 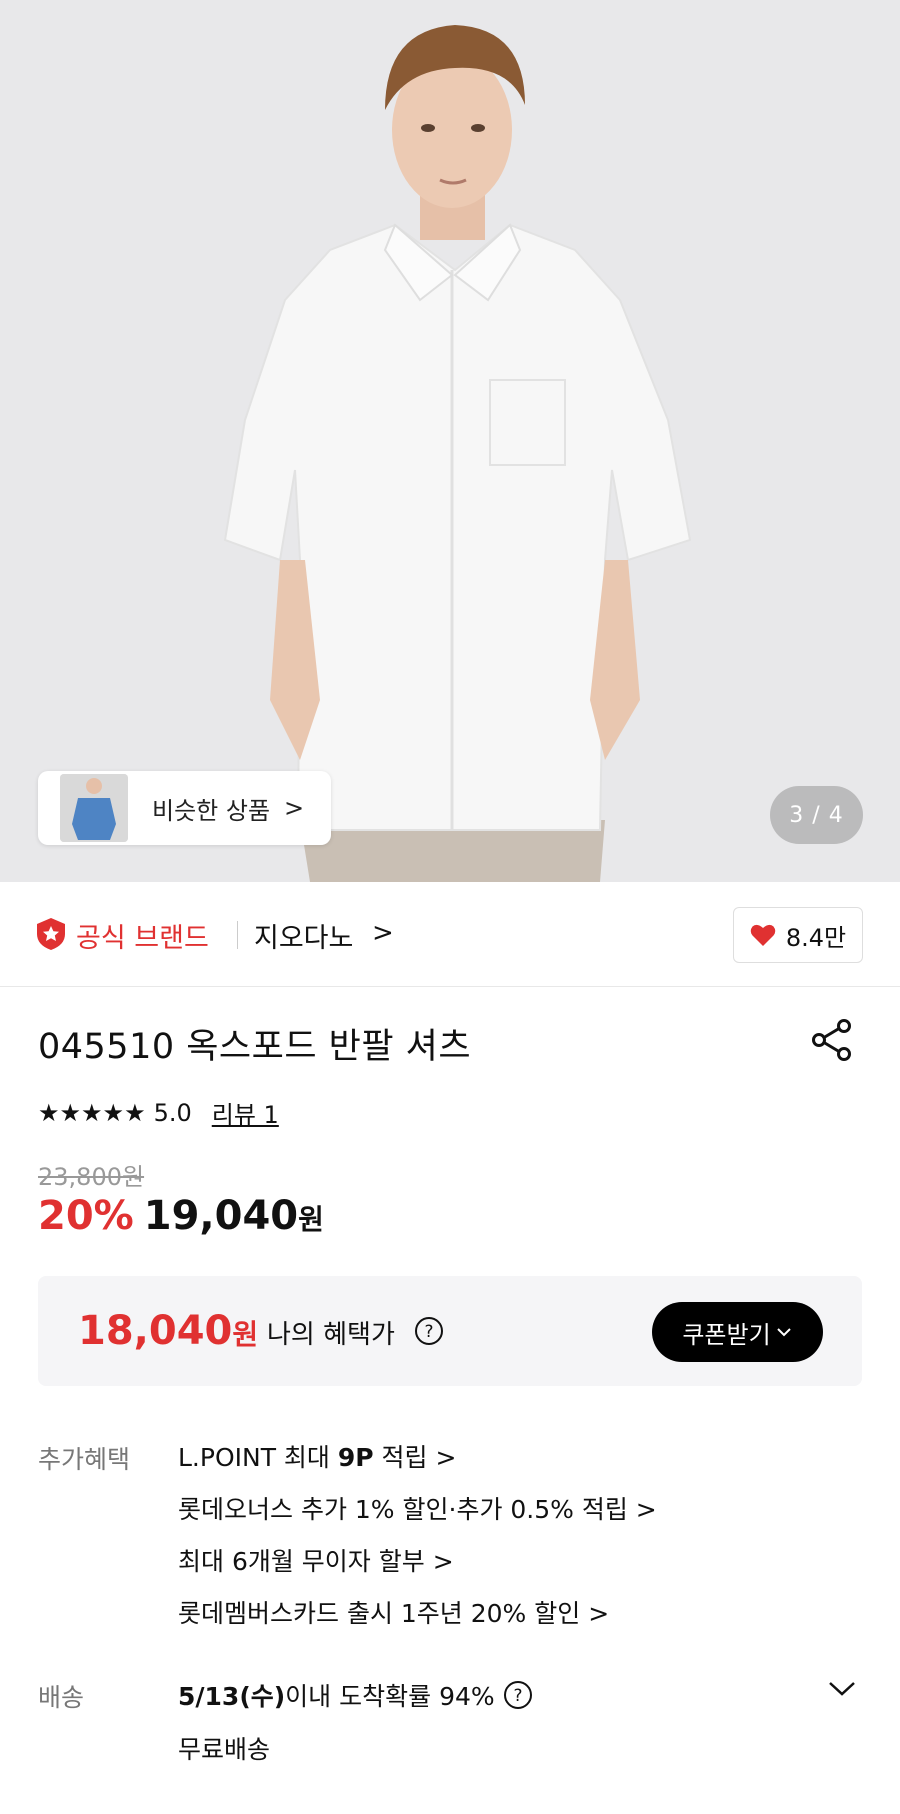 What do you see at coordinates (763, 935) in the screenshot?
I see `heart-icon` at bounding box center [763, 935].